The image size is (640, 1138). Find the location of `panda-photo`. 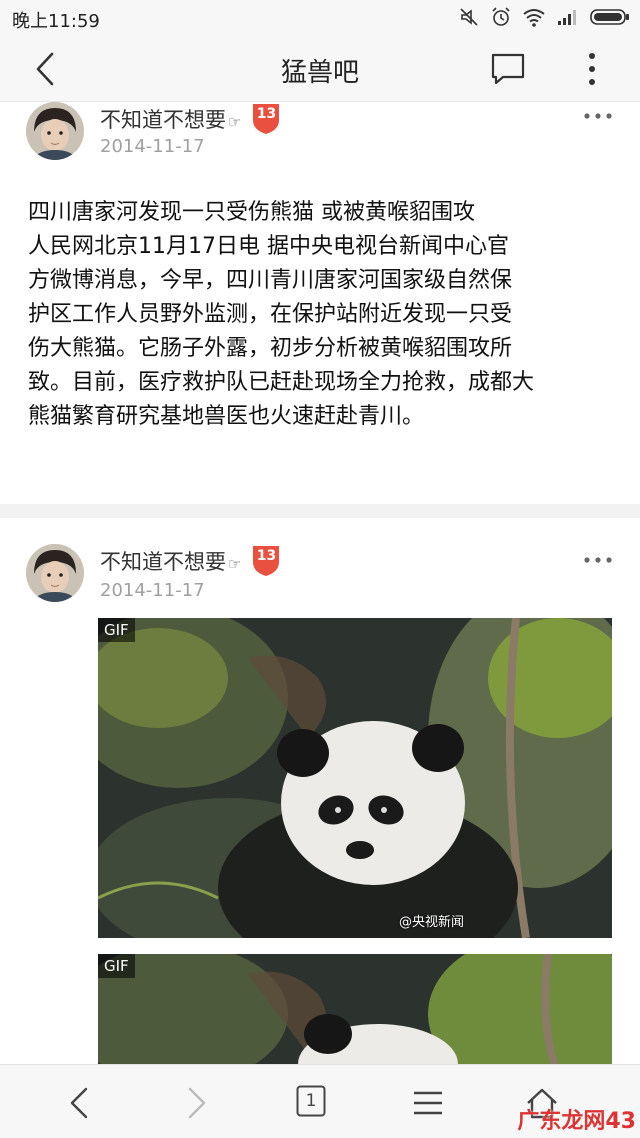

panda-photo is located at coordinates (355, 1009).